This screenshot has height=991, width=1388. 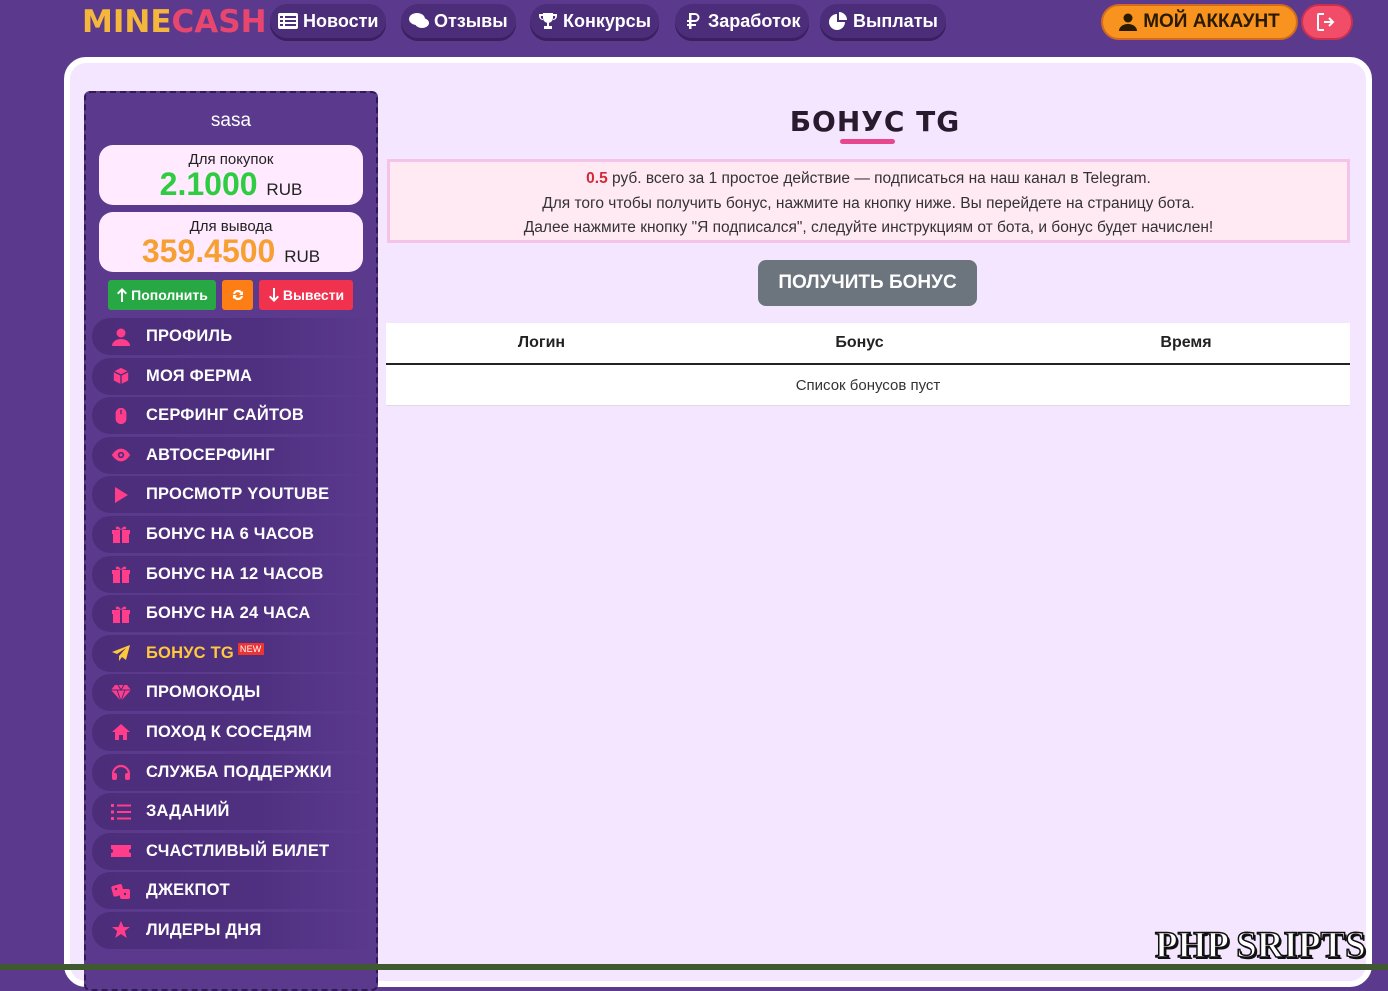 What do you see at coordinates (121, 851) in the screenshot?
I see `ticket-icon` at bounding box center [121, 851].